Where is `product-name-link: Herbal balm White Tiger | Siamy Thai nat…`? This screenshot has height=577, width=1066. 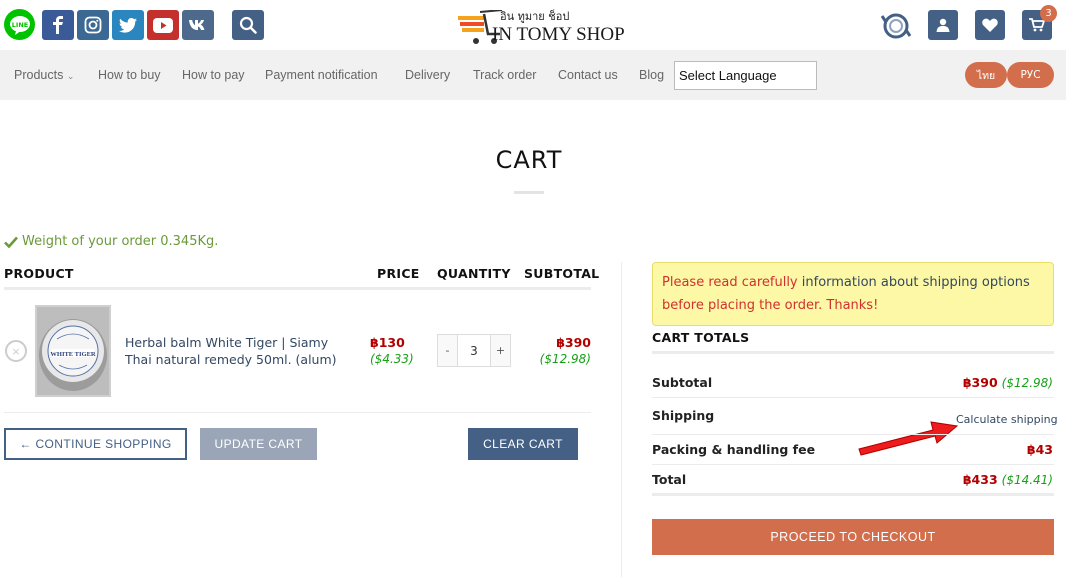
product-name-link: Herbal balm White Tiger | Siamy Thai nat… is located at coordinates (240, 351).